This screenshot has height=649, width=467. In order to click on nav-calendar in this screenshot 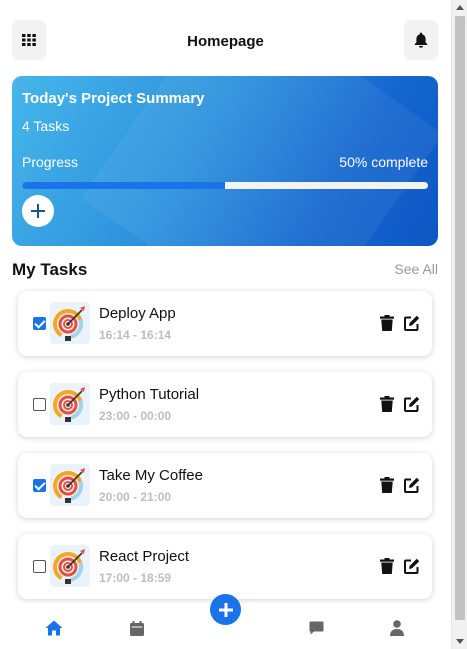, I will do `click(137, 628)`.